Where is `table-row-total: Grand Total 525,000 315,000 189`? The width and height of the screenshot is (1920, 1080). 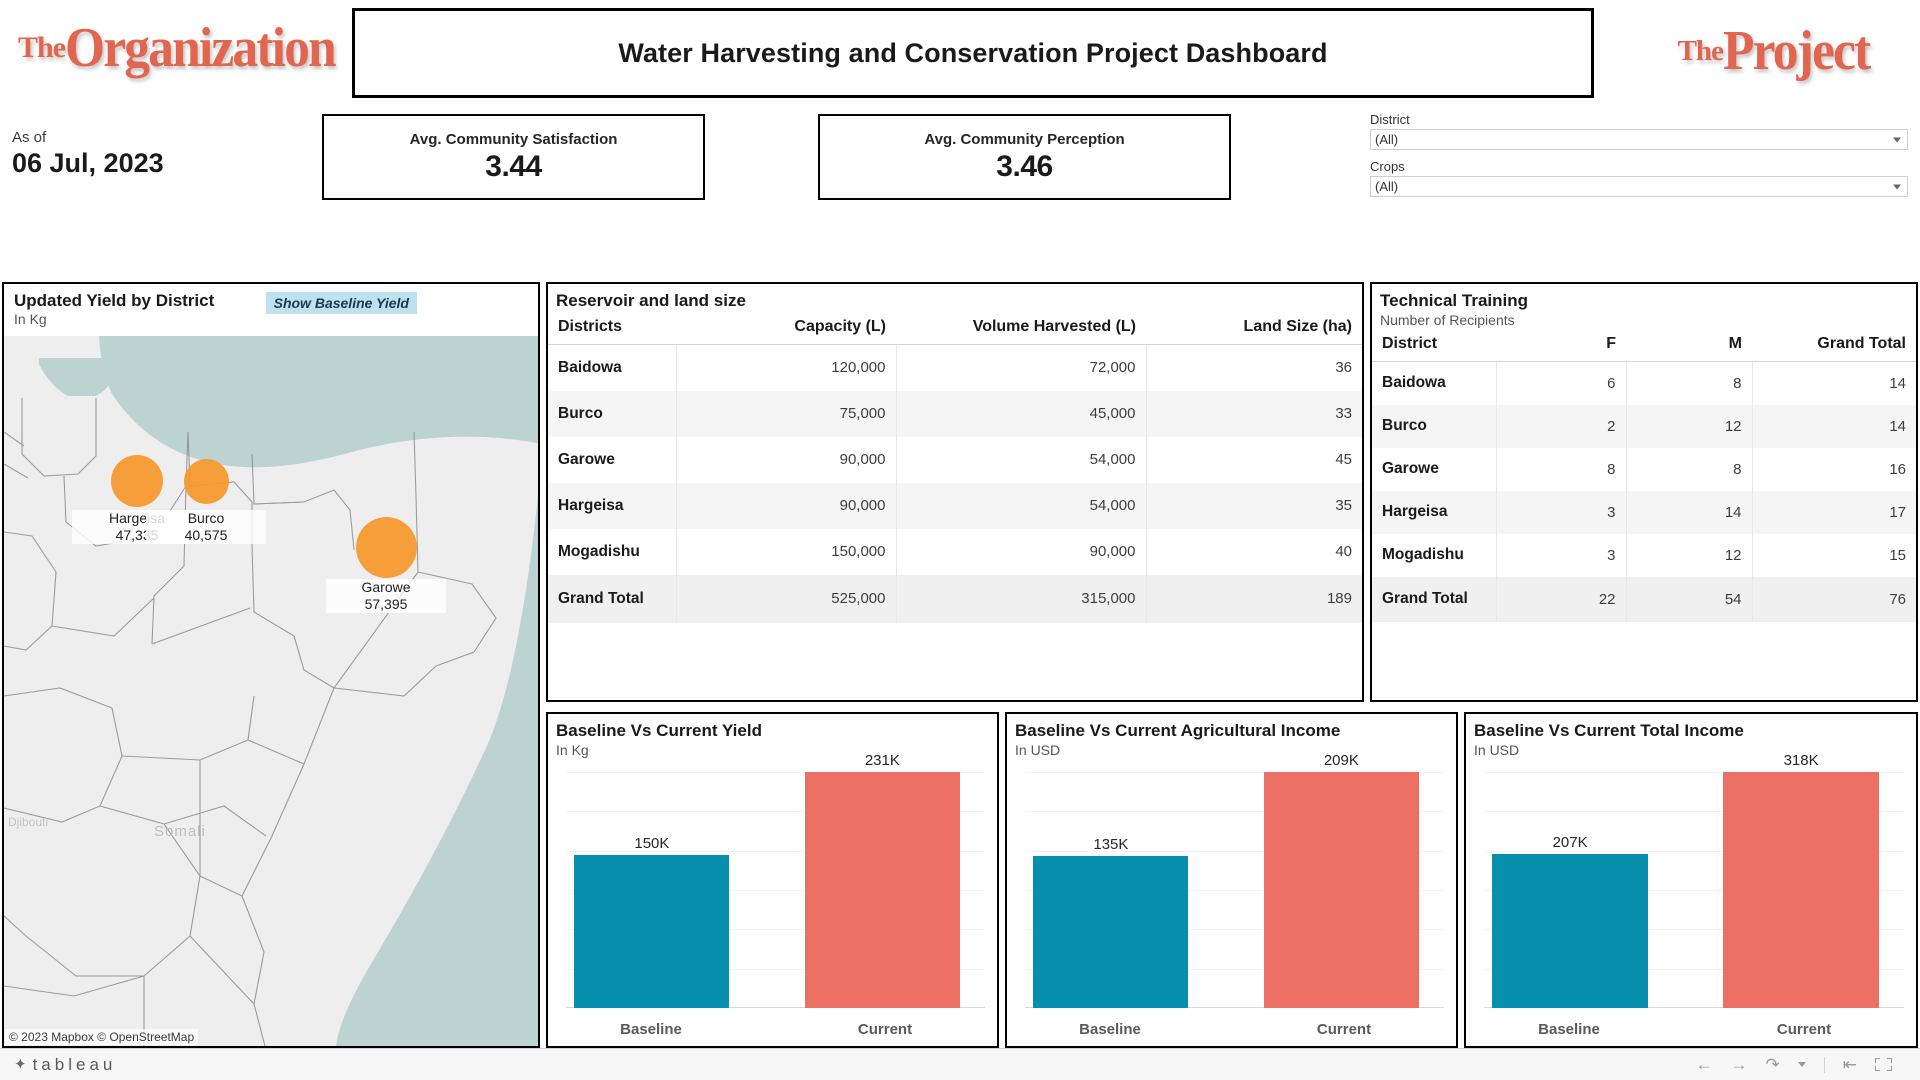
table-row-total: Grand Total 525,000 315,000 189 is located at coordinates (955, 598).